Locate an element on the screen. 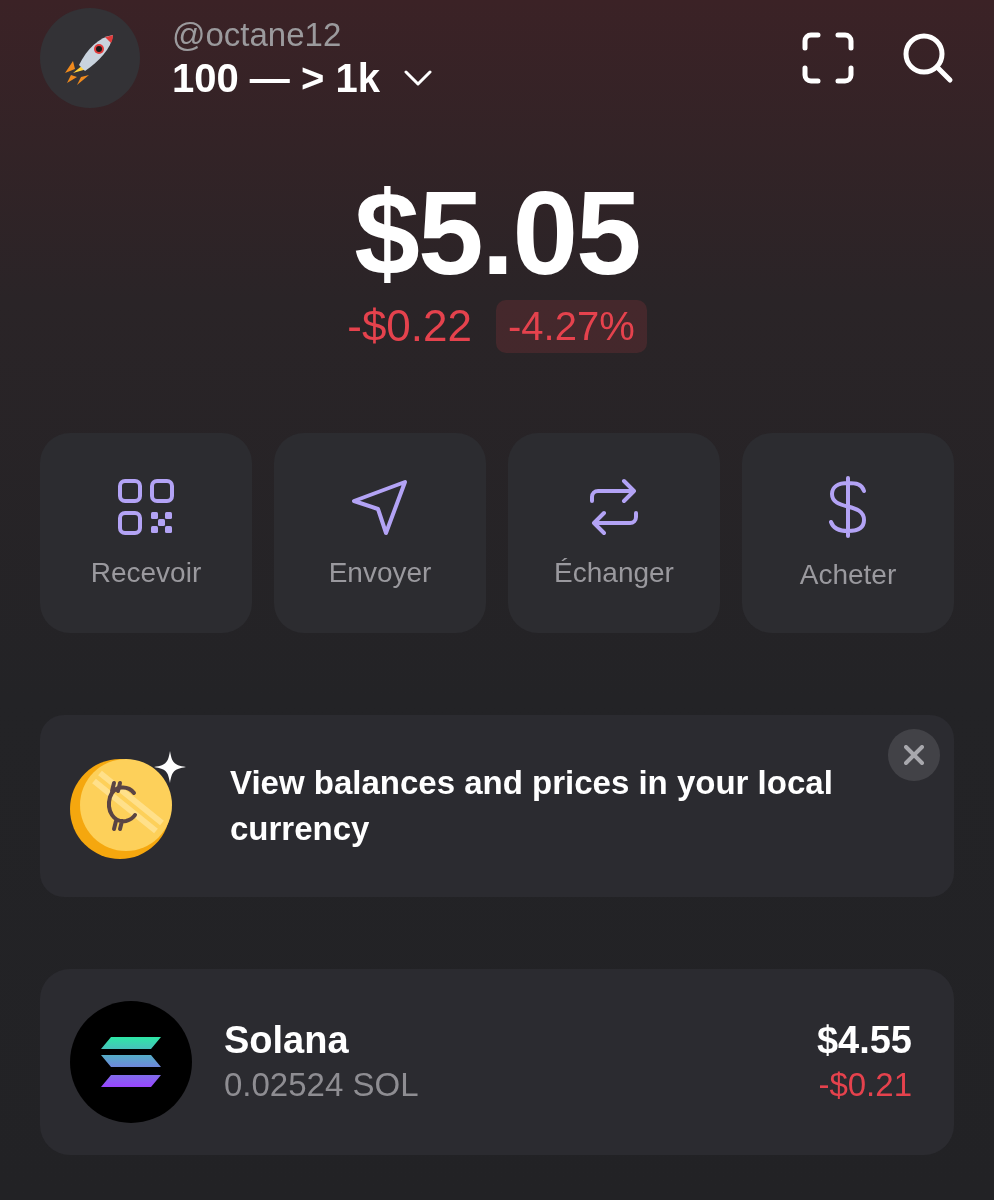 This screenshot has height=1200, width=994. action-button: Envoyer is located at coordinates (380, 532).